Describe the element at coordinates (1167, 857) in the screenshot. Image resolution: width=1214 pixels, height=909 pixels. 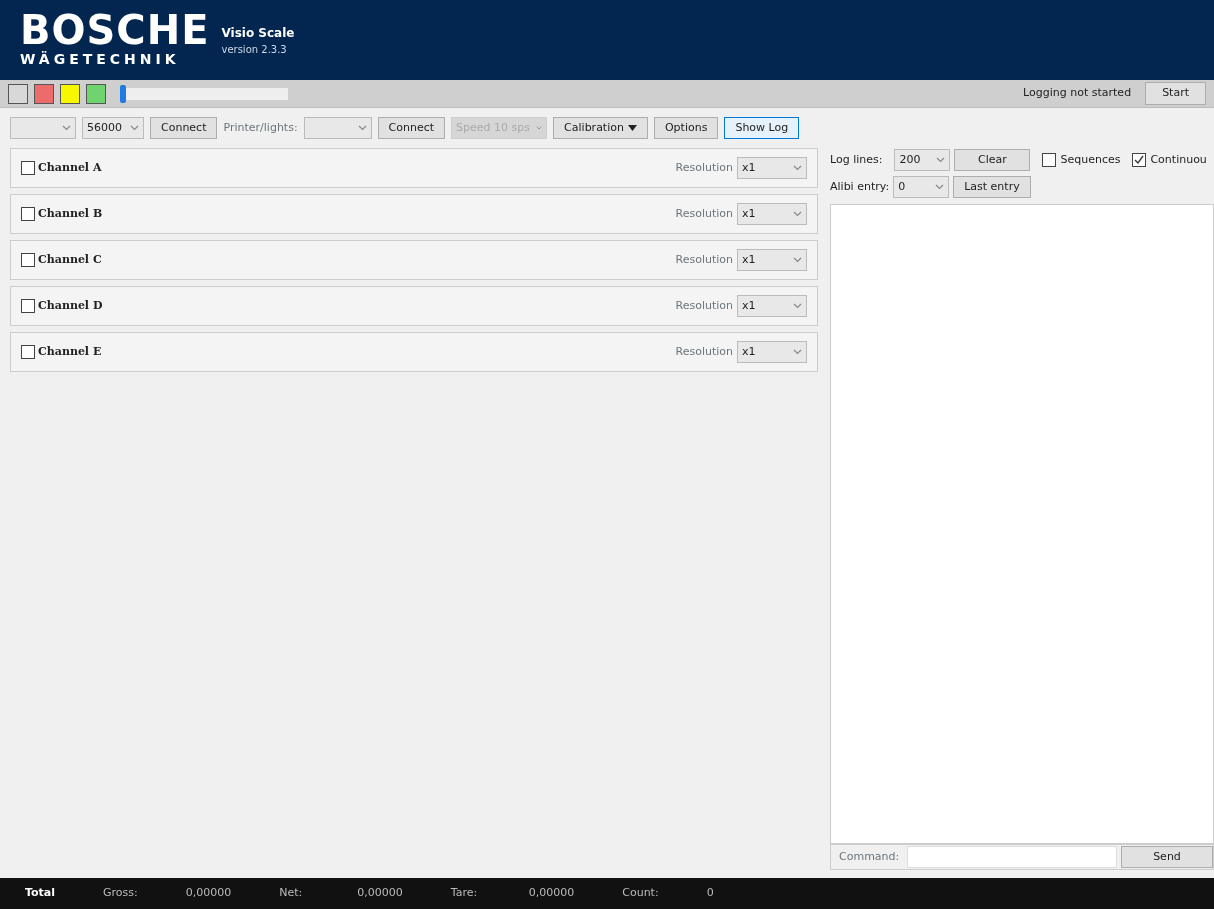
I see `send-button: Send` at that location.